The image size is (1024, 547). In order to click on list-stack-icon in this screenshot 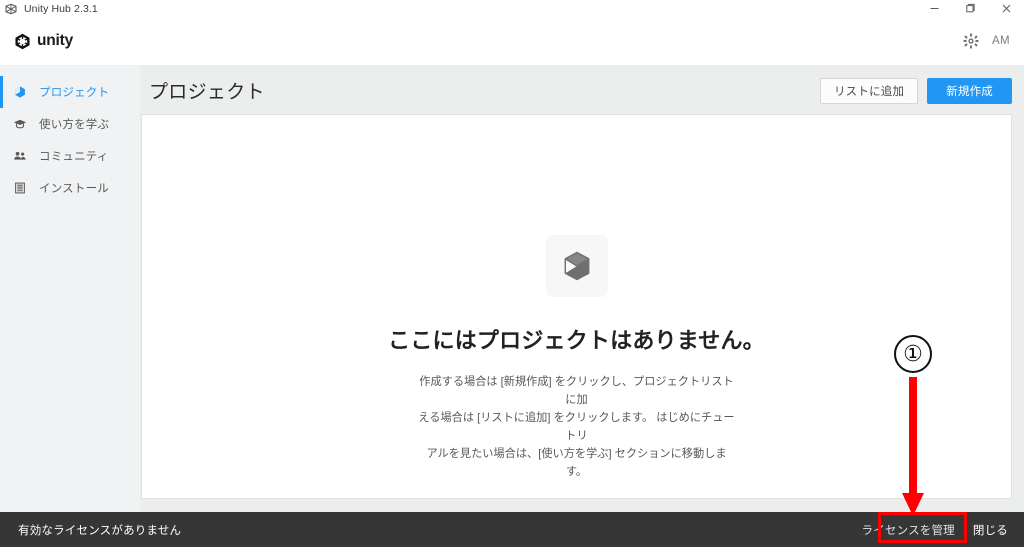, I will do `click(20, 188)`.